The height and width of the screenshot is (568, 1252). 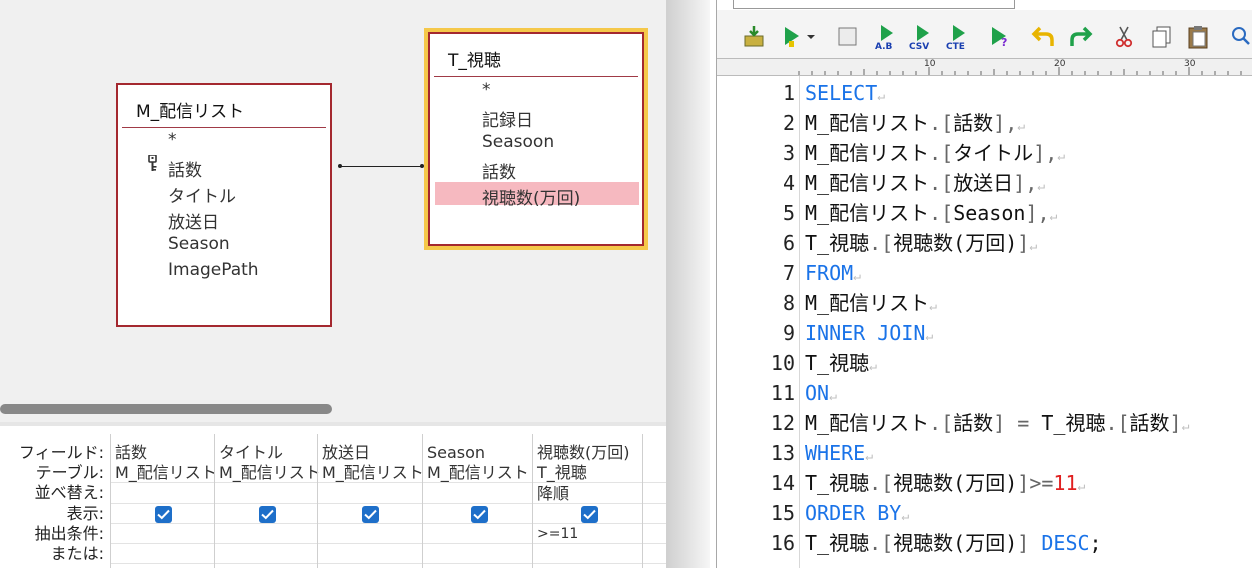 What do you see at coordinates (557, 534) in the screenshot?
I see `grid-criteria: >=11` at bounding box center [557, 534].